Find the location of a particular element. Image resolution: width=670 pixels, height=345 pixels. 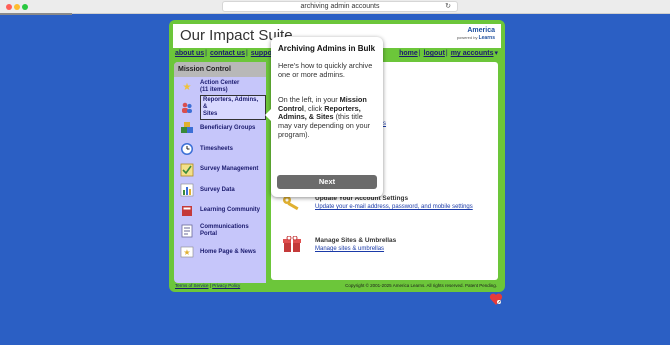

sidebar-item-label: Reporters, Admins, & is located at coordinates (231, 104).